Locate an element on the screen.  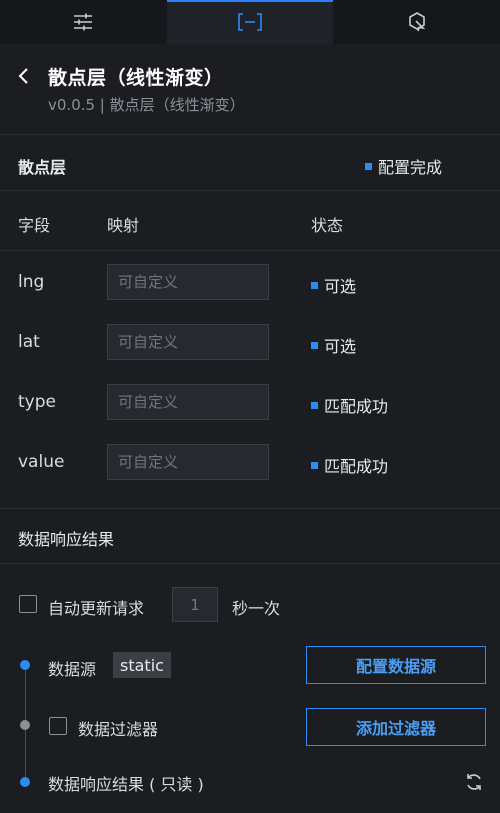
panel-tabs is located at coordinates (250, 22).